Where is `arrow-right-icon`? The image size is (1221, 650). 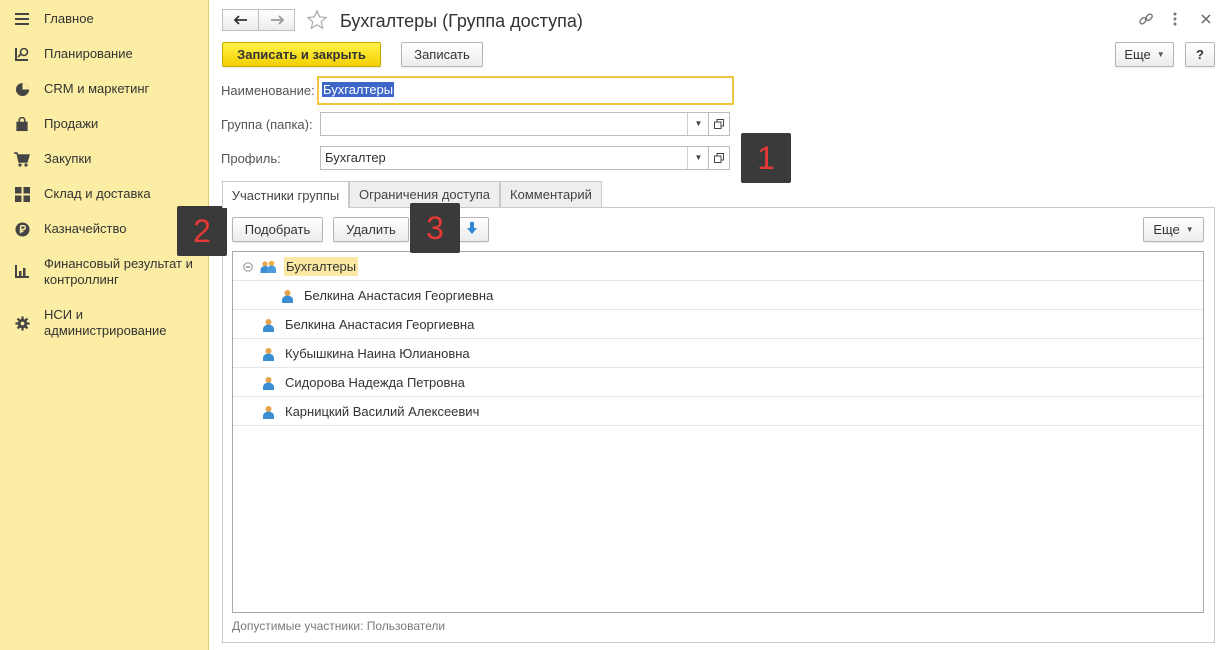 arrow-right-icon is located at coordinates (277, 20).